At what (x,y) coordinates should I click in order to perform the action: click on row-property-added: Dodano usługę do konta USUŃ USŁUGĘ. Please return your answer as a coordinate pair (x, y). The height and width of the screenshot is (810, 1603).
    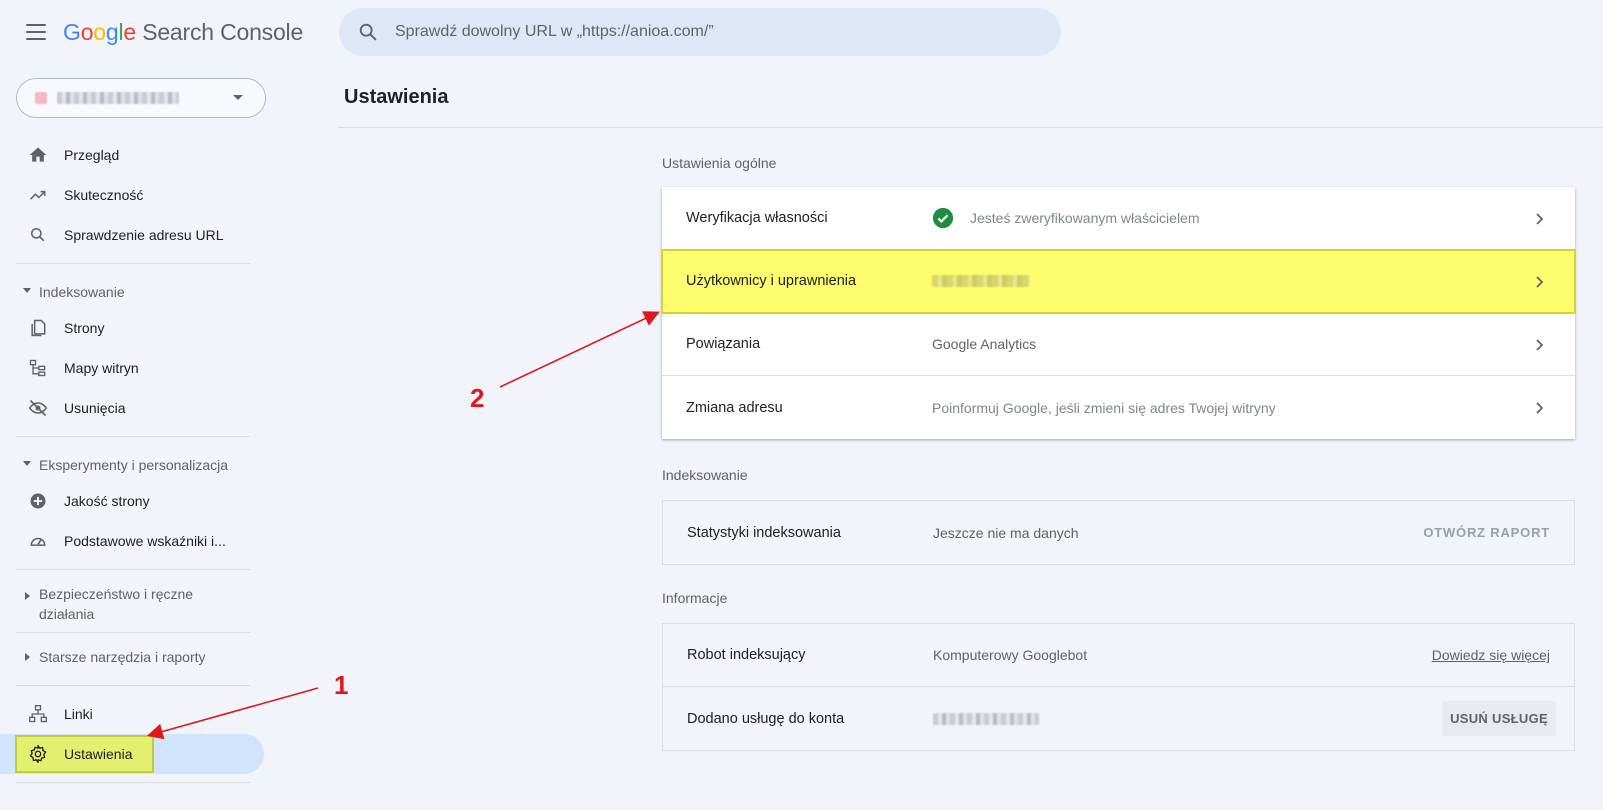
    Looking at the image, I should click on (1118, 718).